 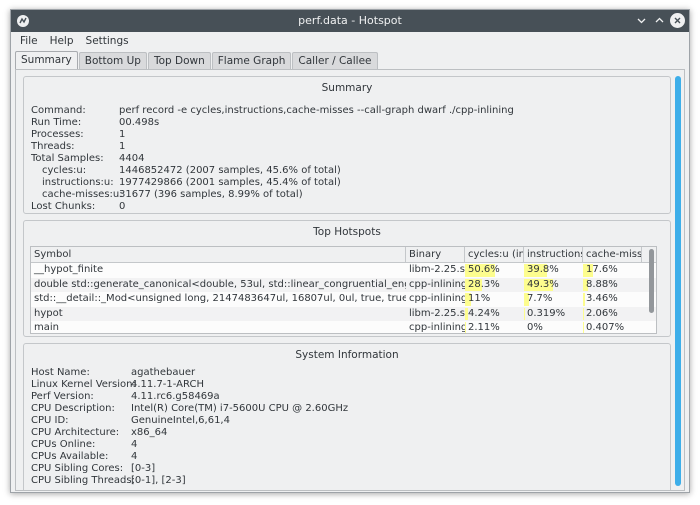 I want to click on sysinfo-key: Linux Kernel Version:, so click(x=83, y=384).